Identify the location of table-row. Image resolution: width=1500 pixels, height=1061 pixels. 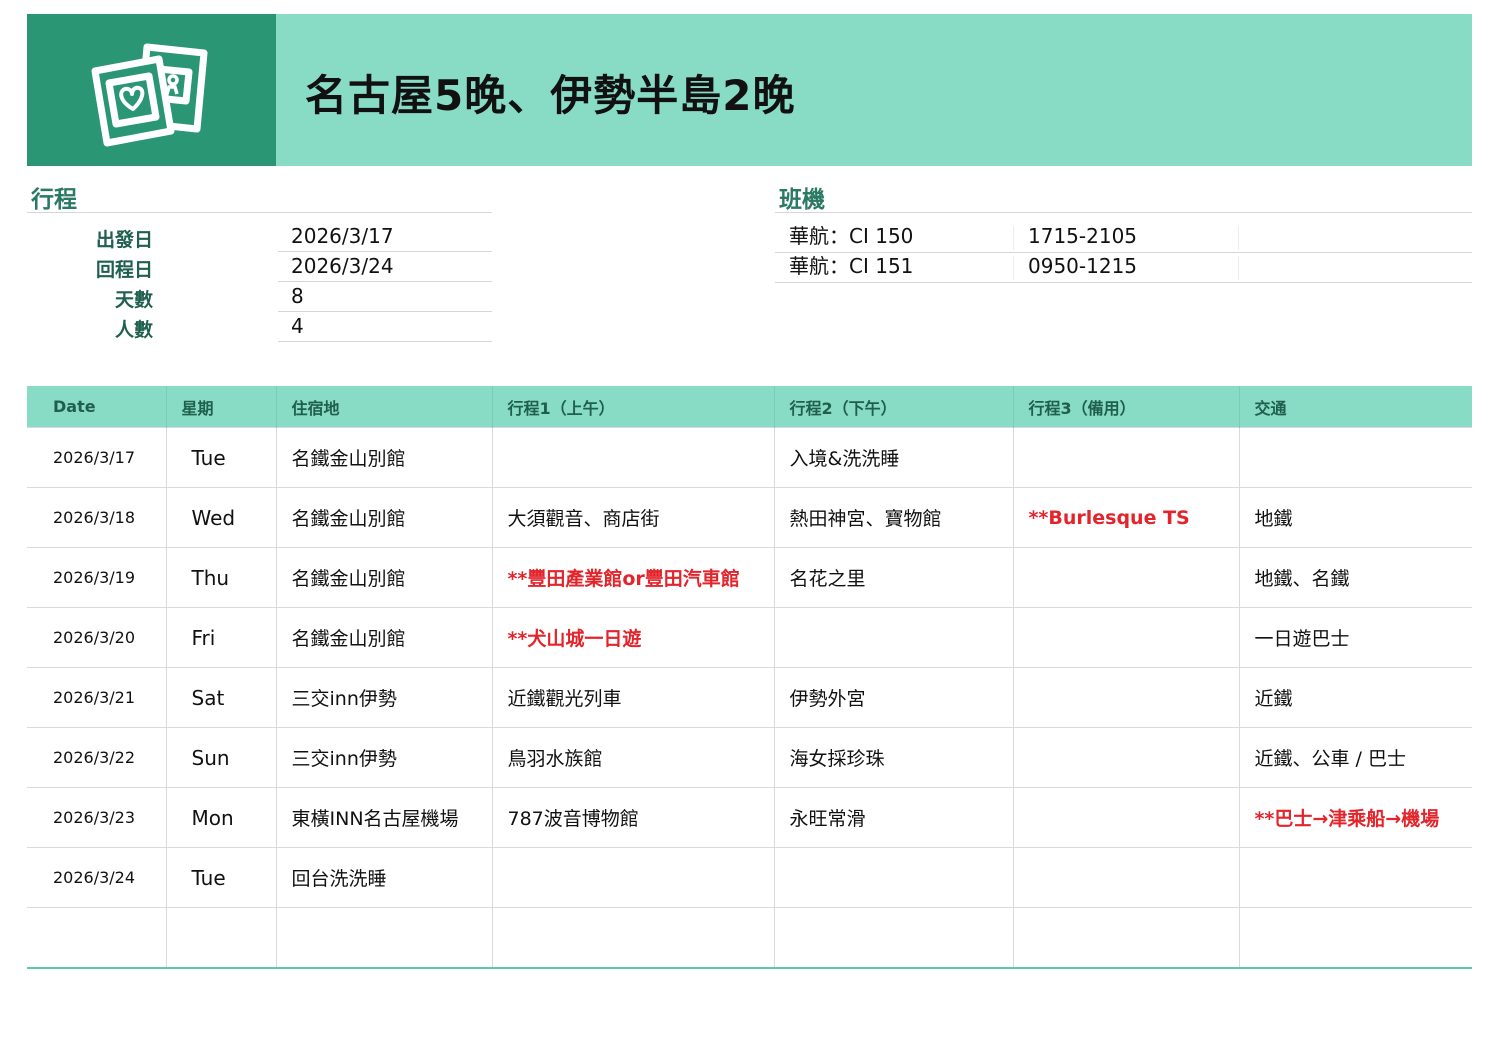
(749, 938).